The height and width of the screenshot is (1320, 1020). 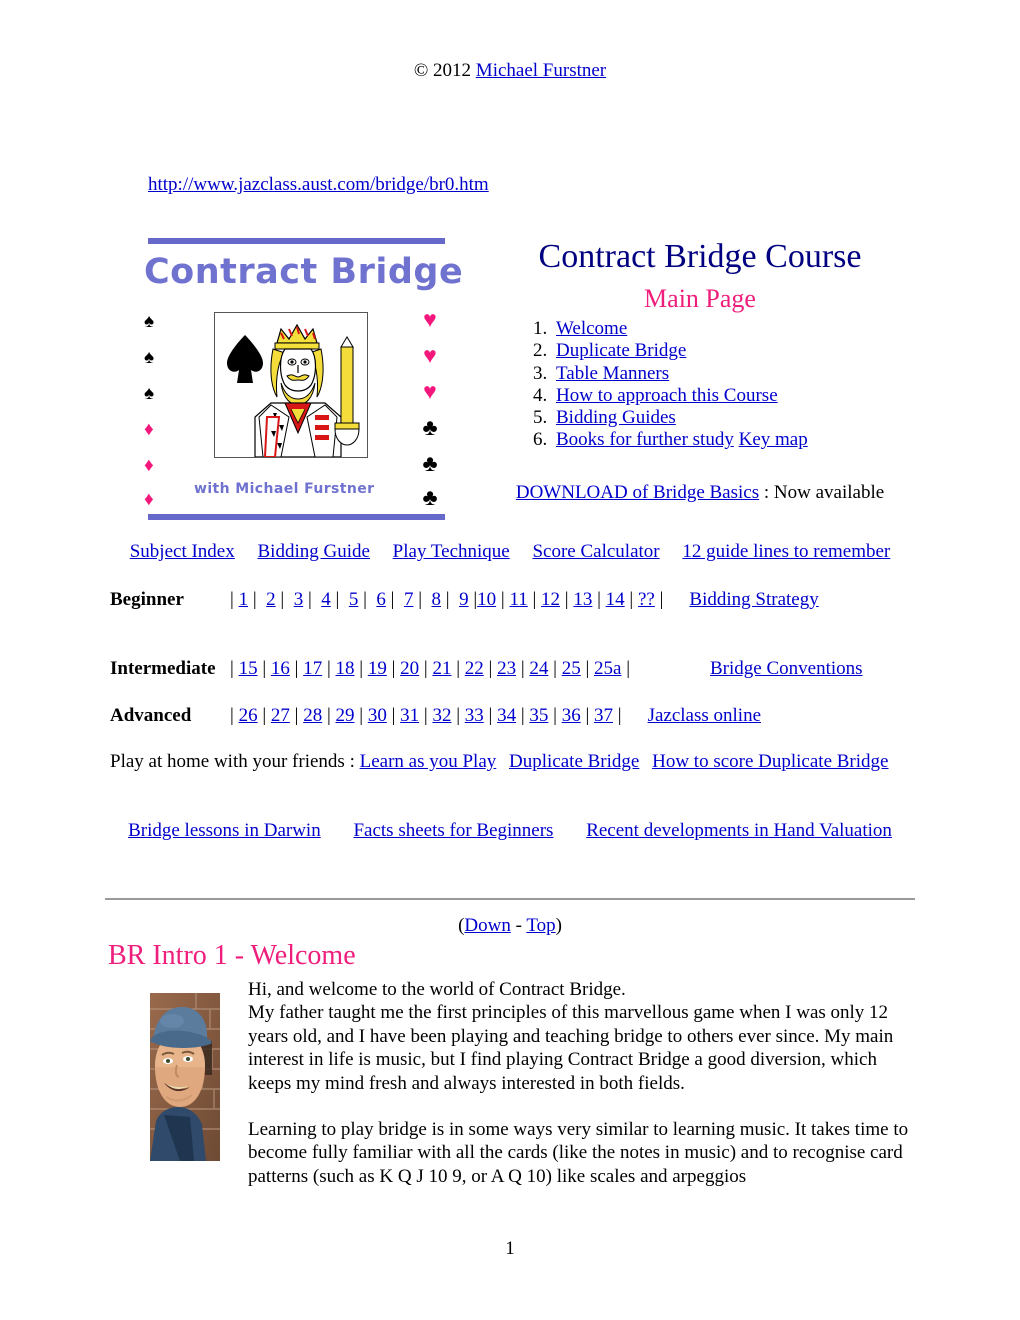 I want to click on quicklink-12-guide-lines: 12 guide lines to remember, so click(x=786, y=551).